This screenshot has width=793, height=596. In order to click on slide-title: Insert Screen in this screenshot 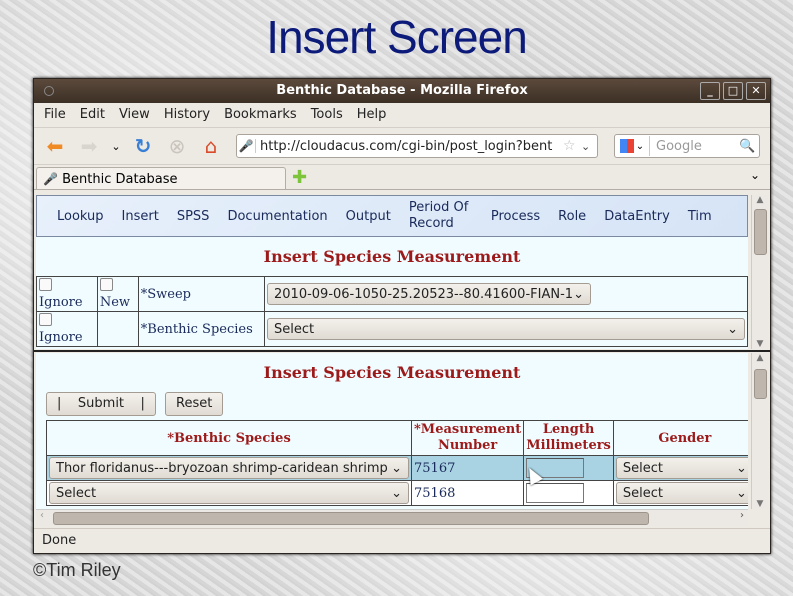, I will do `click(397, 37)`.